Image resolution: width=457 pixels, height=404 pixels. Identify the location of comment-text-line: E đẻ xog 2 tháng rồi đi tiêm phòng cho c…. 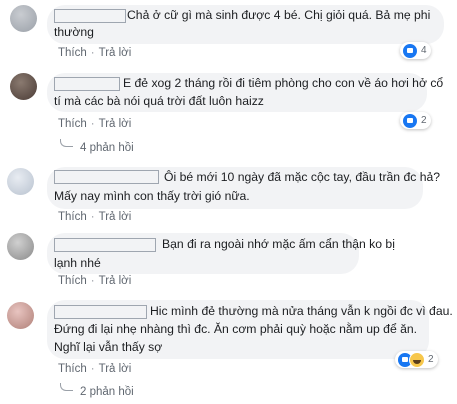
(283, 83).